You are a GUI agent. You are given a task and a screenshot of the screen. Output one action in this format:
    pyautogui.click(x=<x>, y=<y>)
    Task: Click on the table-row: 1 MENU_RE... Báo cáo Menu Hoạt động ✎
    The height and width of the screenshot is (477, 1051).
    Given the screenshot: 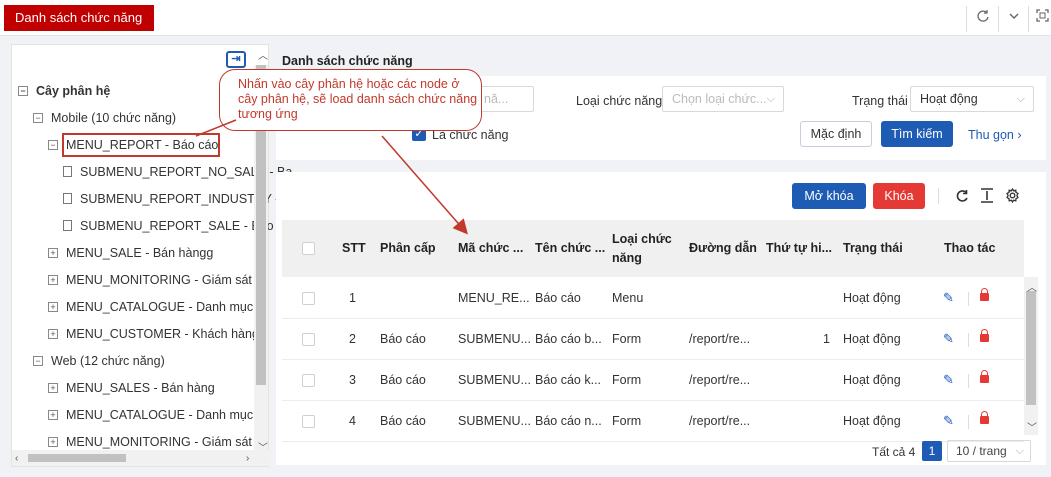 What is the action you would take?
    pyautogui.click(x=653, y=298)
    